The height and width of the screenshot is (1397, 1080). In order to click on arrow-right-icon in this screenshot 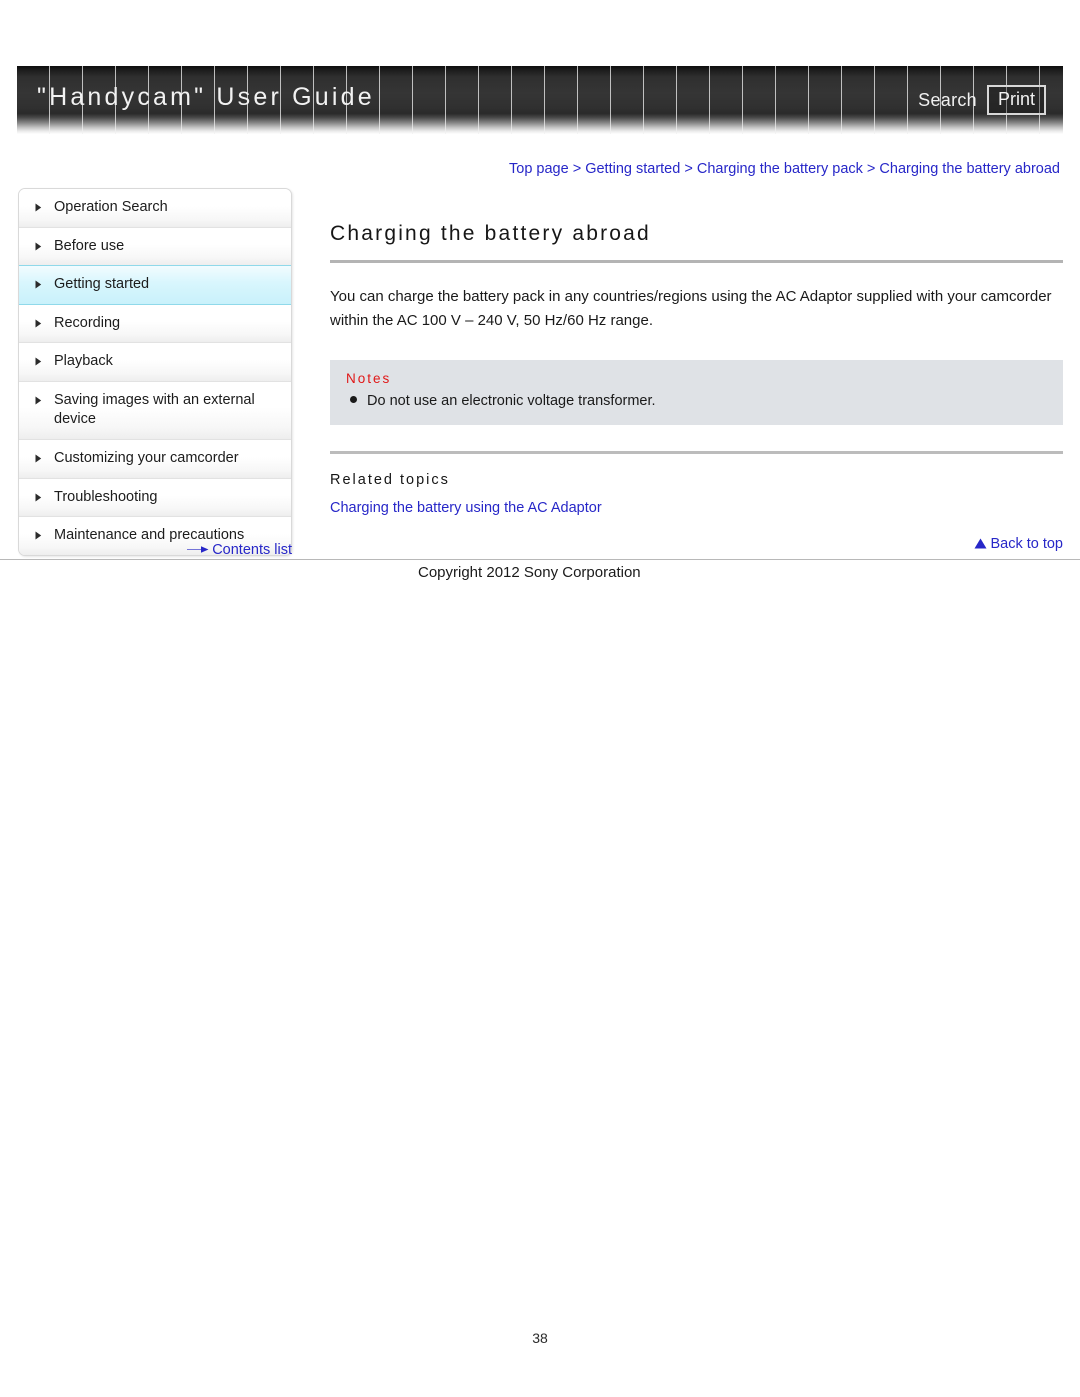, I will do `click(198, 551)`.